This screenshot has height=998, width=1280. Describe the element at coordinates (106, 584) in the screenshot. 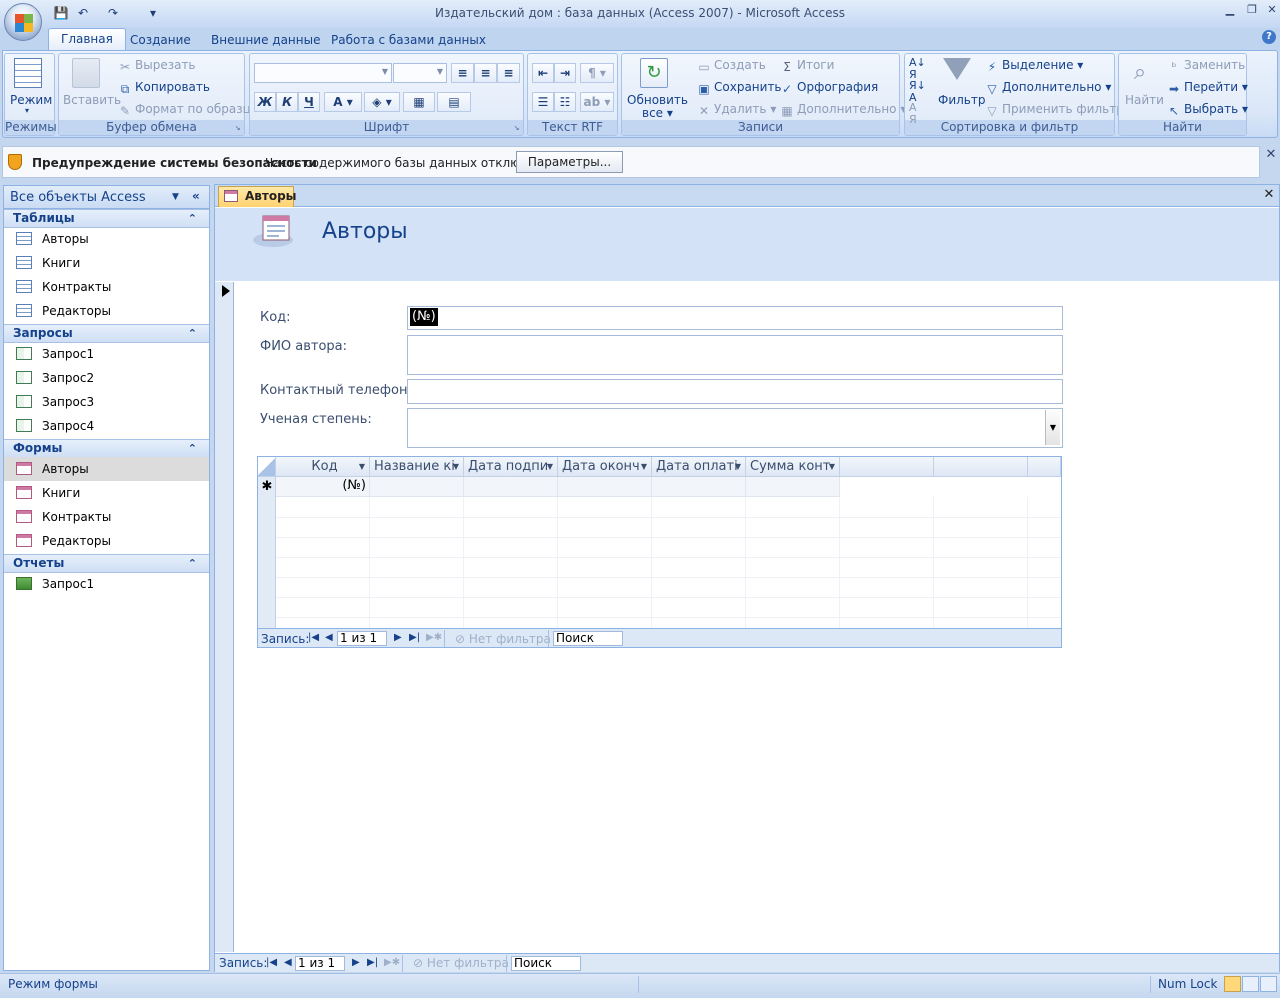

I see `nav-item-report-1: Запрос1` at that location.